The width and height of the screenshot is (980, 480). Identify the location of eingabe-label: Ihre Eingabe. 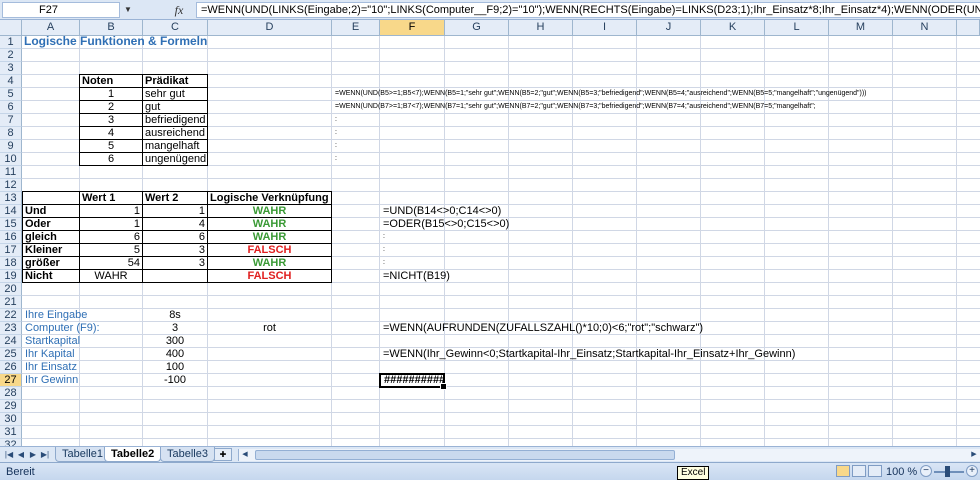
(56, 315).